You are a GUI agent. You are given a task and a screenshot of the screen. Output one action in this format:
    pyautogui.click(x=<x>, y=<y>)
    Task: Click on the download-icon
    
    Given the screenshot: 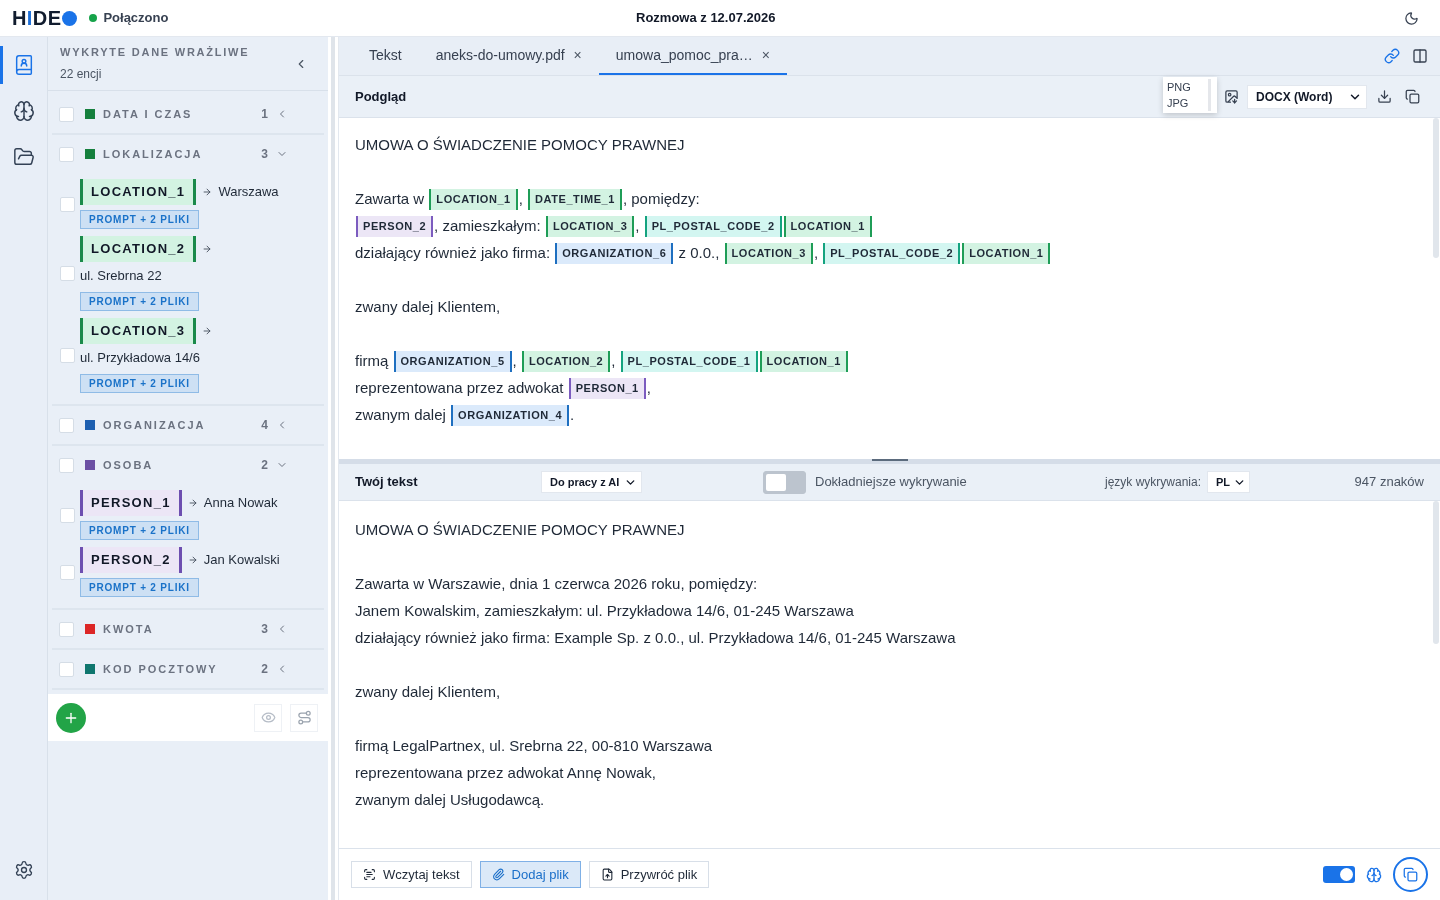 What is the action you would take?
    pyautogui.click(x=1384, y=96)
    